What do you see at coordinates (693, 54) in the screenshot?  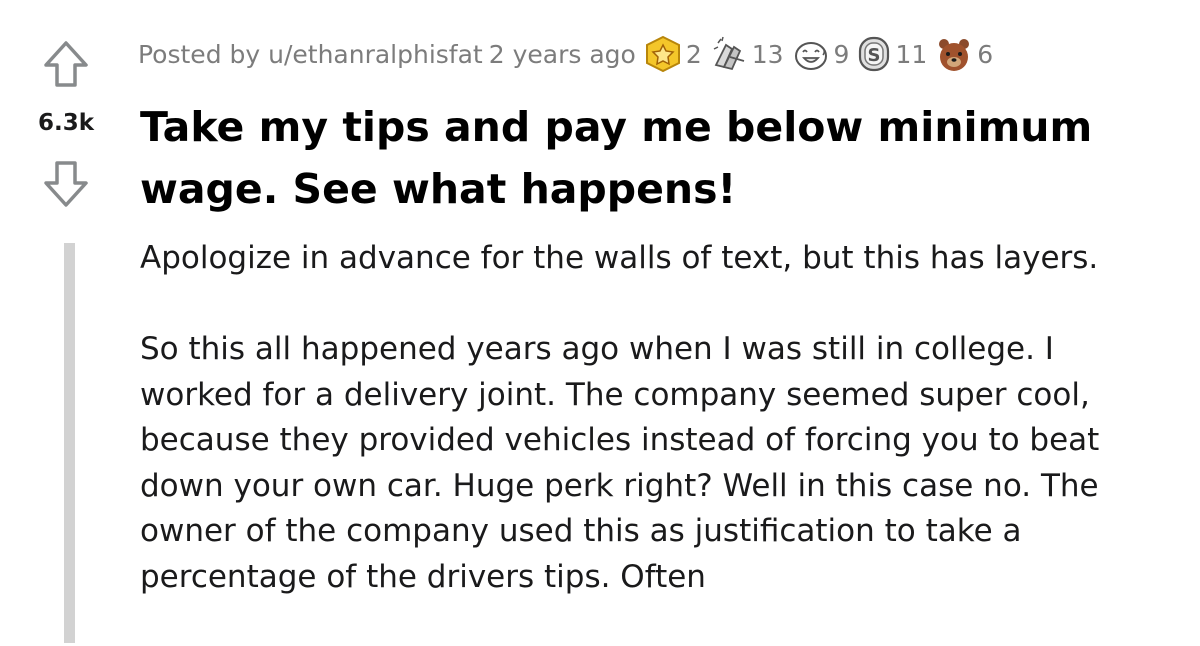 I see `award-count: 2` at bounding box center [693, 54].